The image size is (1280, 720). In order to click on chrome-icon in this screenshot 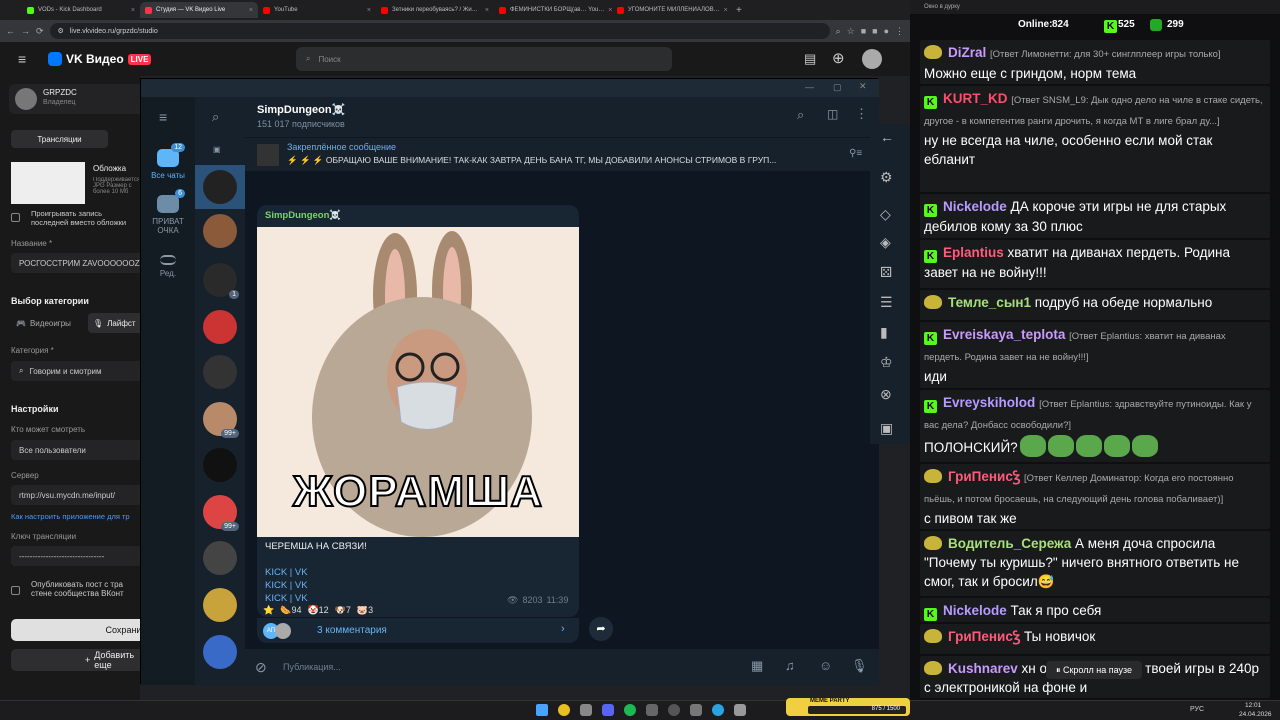, I will do `click(564, 710)`.